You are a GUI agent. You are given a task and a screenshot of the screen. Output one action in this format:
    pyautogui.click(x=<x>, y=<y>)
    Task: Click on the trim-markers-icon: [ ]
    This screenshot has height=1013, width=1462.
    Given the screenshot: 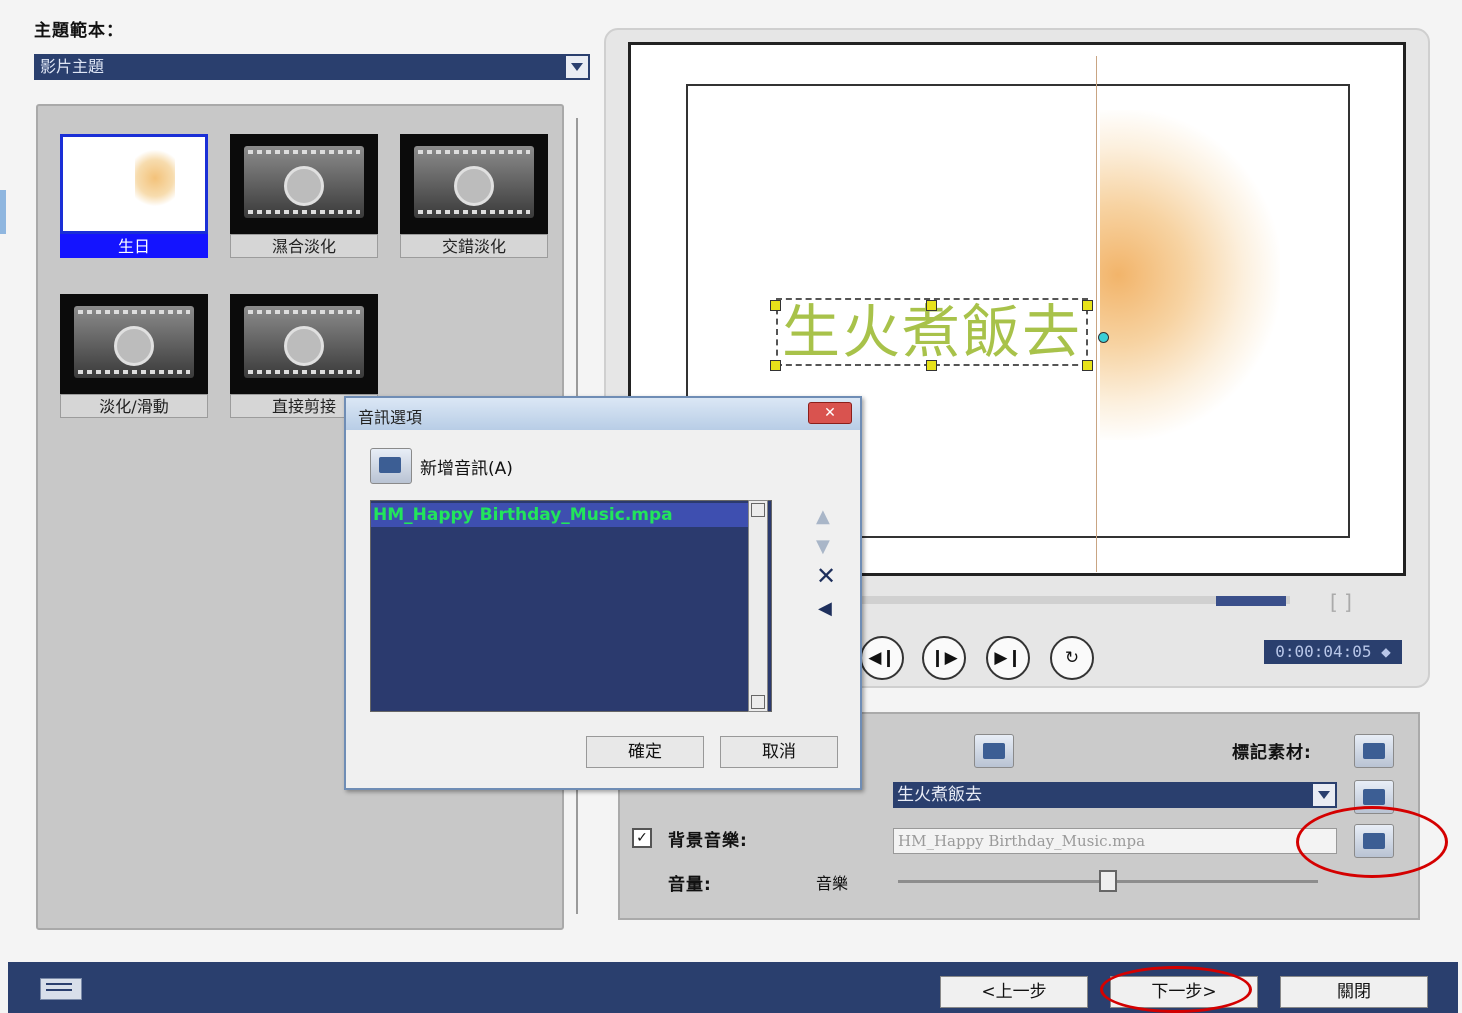 What is the action you would take?
    pyautogui.click(x=1341, y=602)
    